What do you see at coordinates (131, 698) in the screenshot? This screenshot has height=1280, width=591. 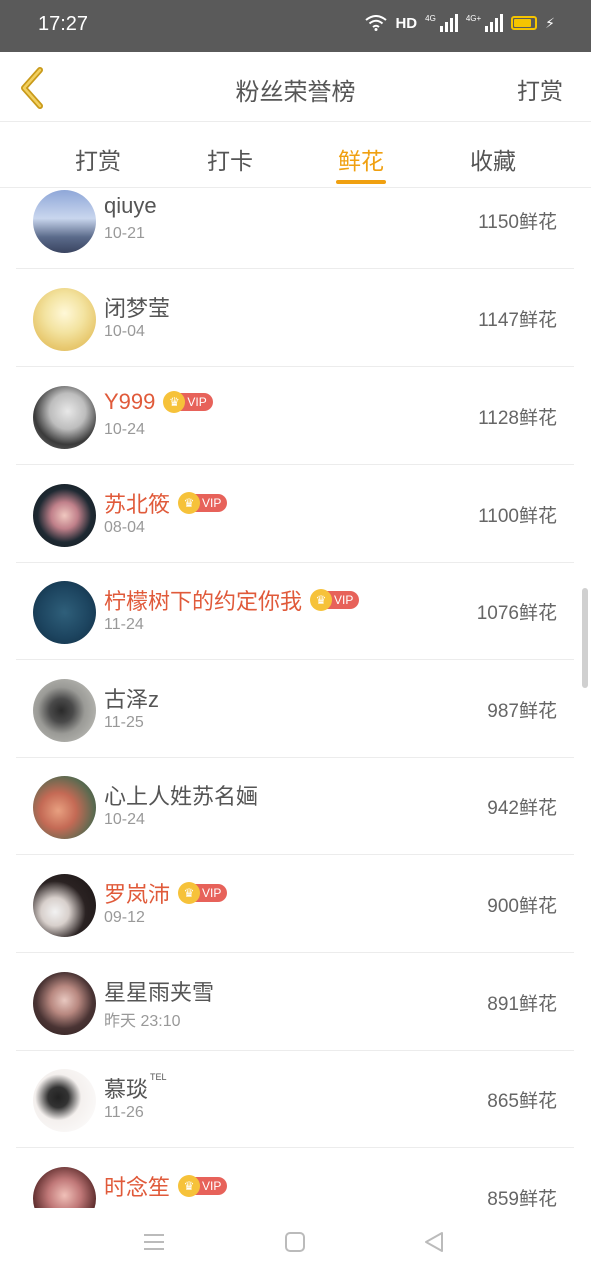 I see `user-name: 古泽z` at bounding box center [131, 698].